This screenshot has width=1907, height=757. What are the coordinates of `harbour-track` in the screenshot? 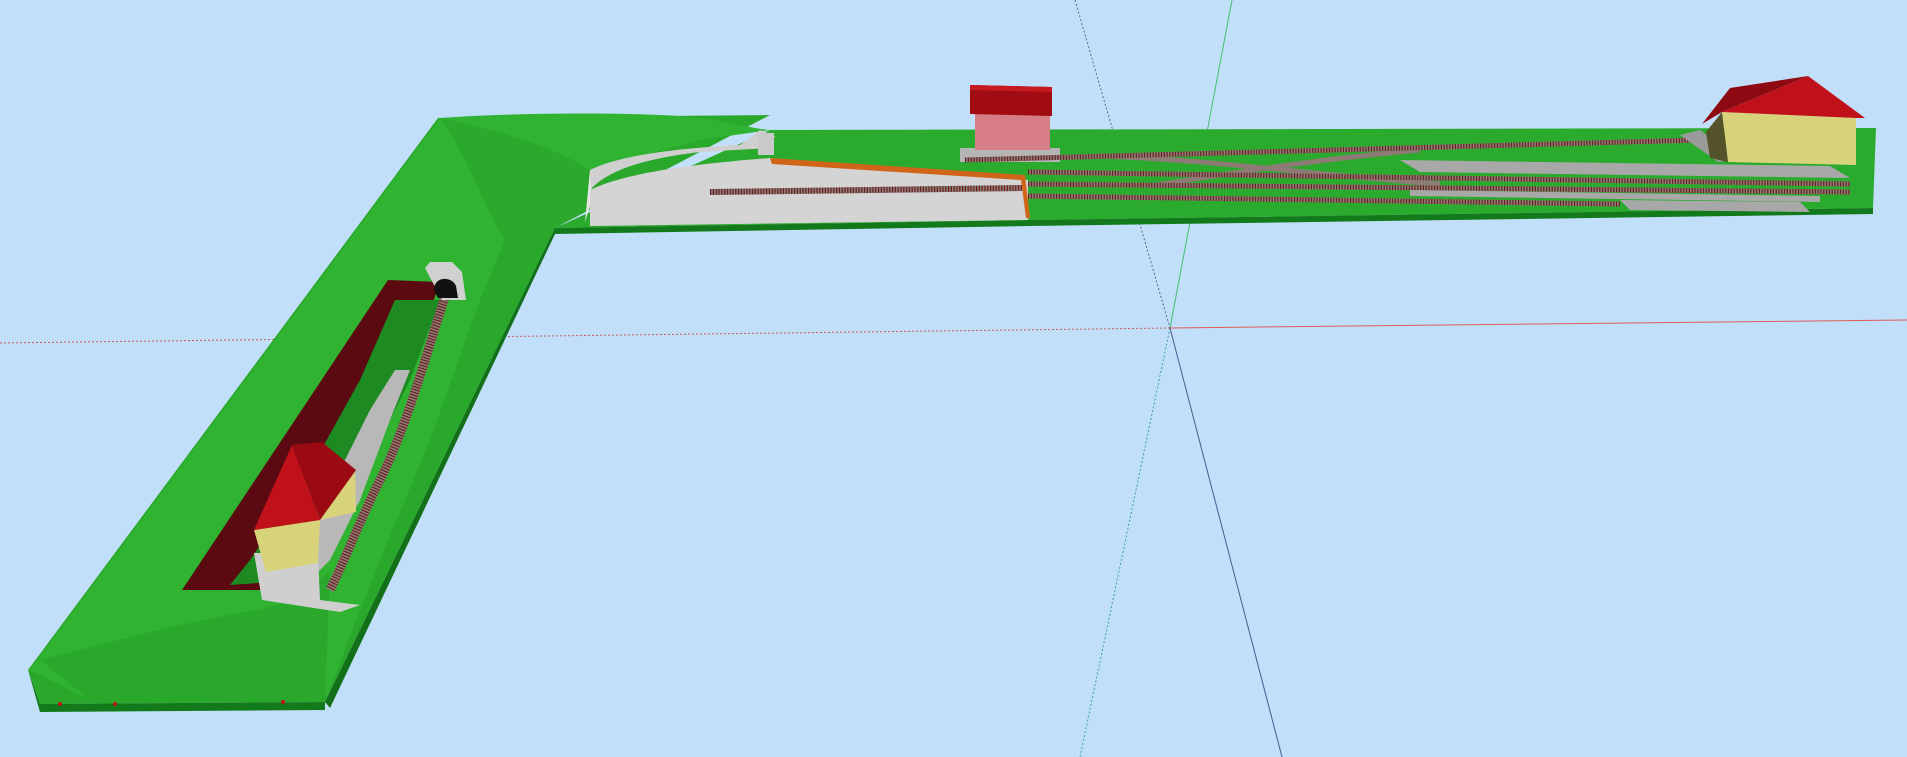 It's located at (866, 190).